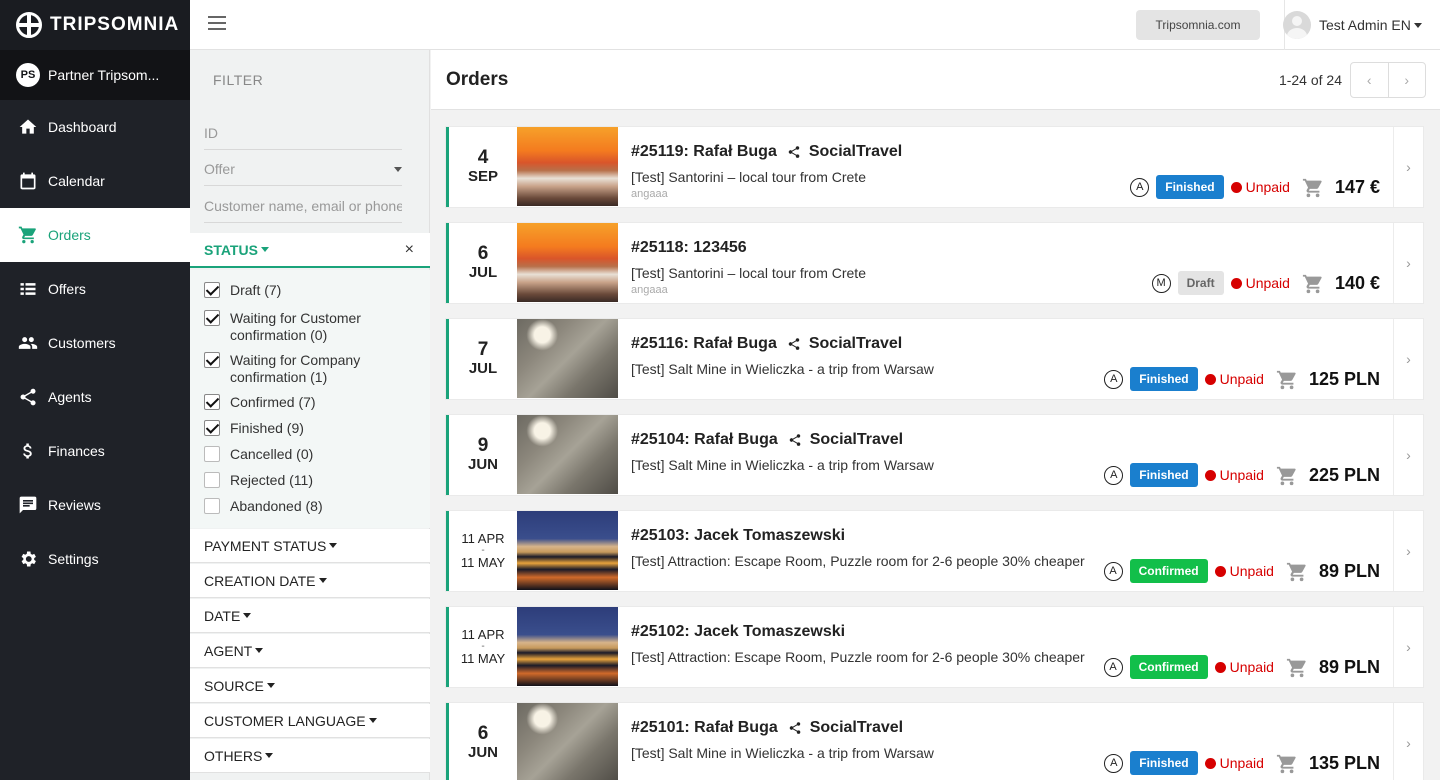 The image size is (1440, 780). I want to click on top-bar: Tripsomnia.com Test Admin EN, so click(815, 25).